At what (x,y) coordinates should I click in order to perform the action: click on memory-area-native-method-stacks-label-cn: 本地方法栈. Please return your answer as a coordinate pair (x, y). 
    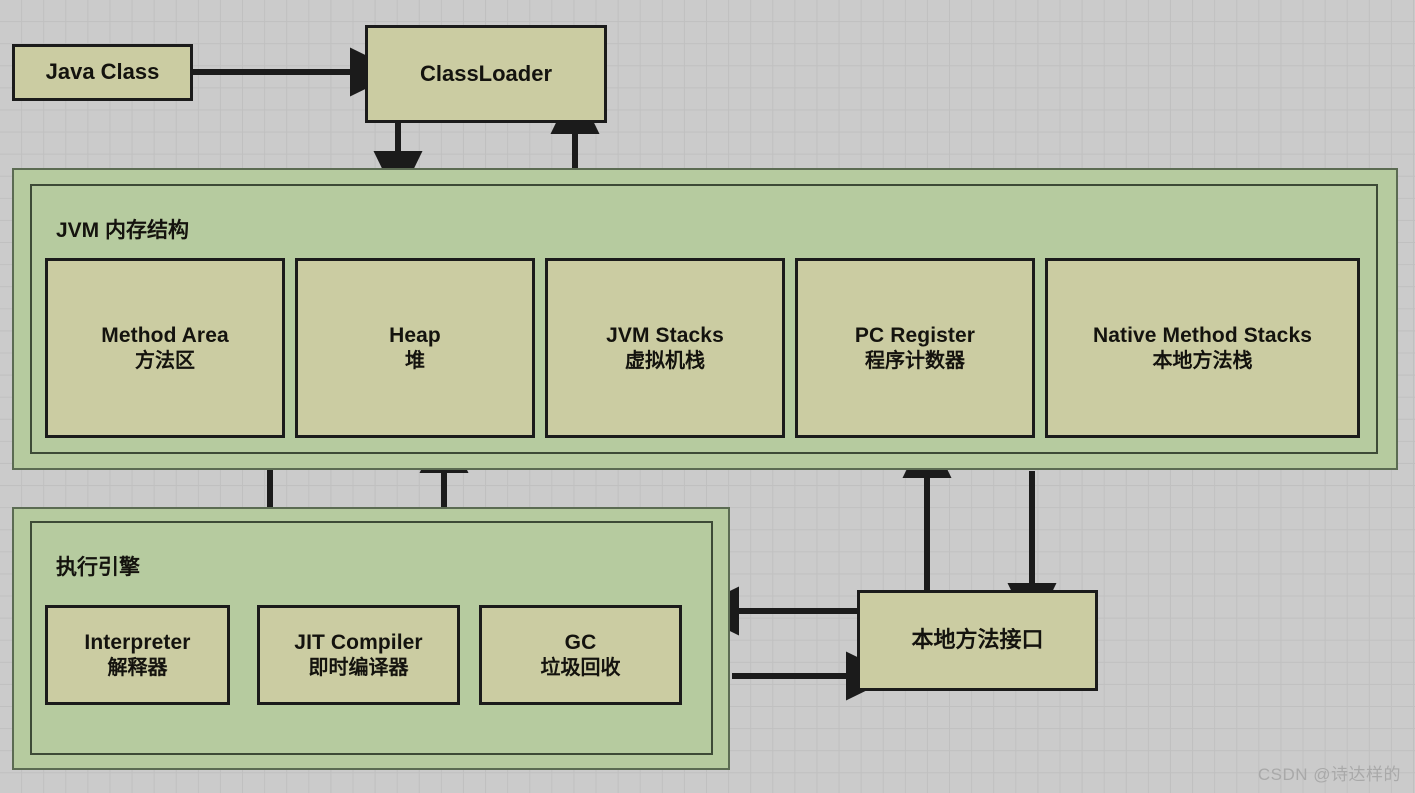
    Looking at the image, I should click on (1202, 360).